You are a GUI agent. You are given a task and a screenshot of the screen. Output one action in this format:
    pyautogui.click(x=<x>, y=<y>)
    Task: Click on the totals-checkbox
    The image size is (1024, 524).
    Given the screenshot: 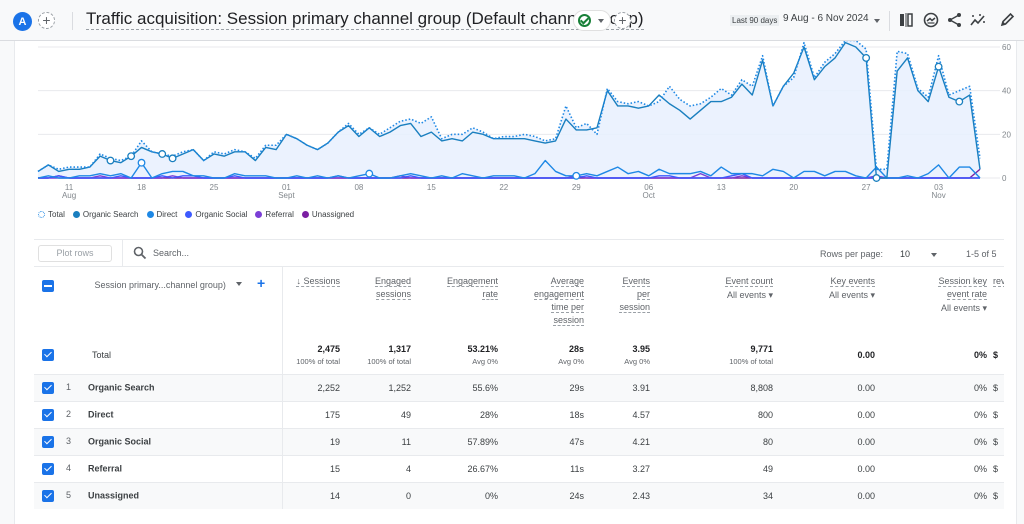 What is the action you would take?
    pyautogui.click(x=48, y=355)
    